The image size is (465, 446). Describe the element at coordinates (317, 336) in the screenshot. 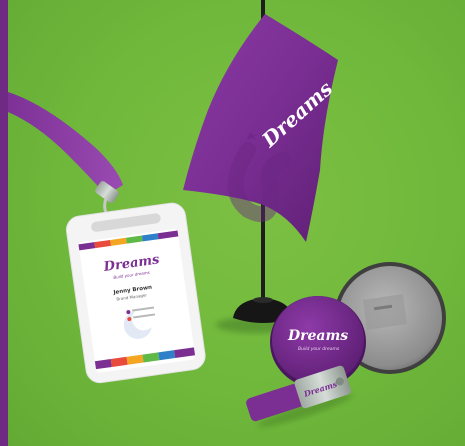

I see `badge-logo: Dreams` at that location.